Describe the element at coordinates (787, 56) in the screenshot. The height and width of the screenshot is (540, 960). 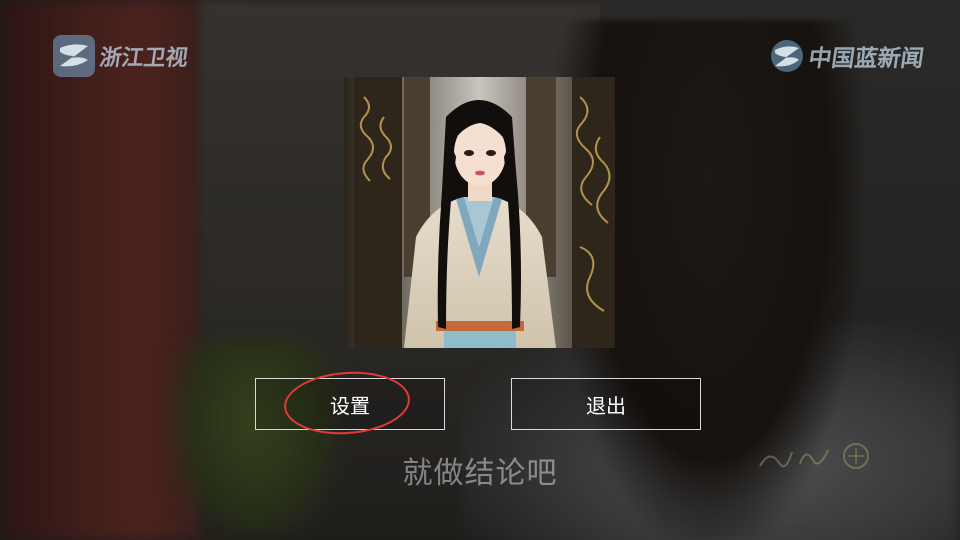
I see `china-blue-logo-icon` at that location.